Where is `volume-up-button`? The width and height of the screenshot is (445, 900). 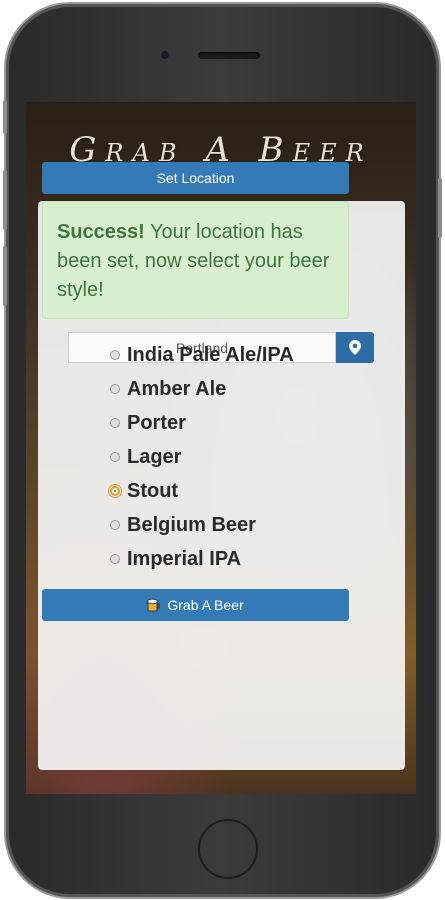 volume-up-button is located at coordinates (5, 200).